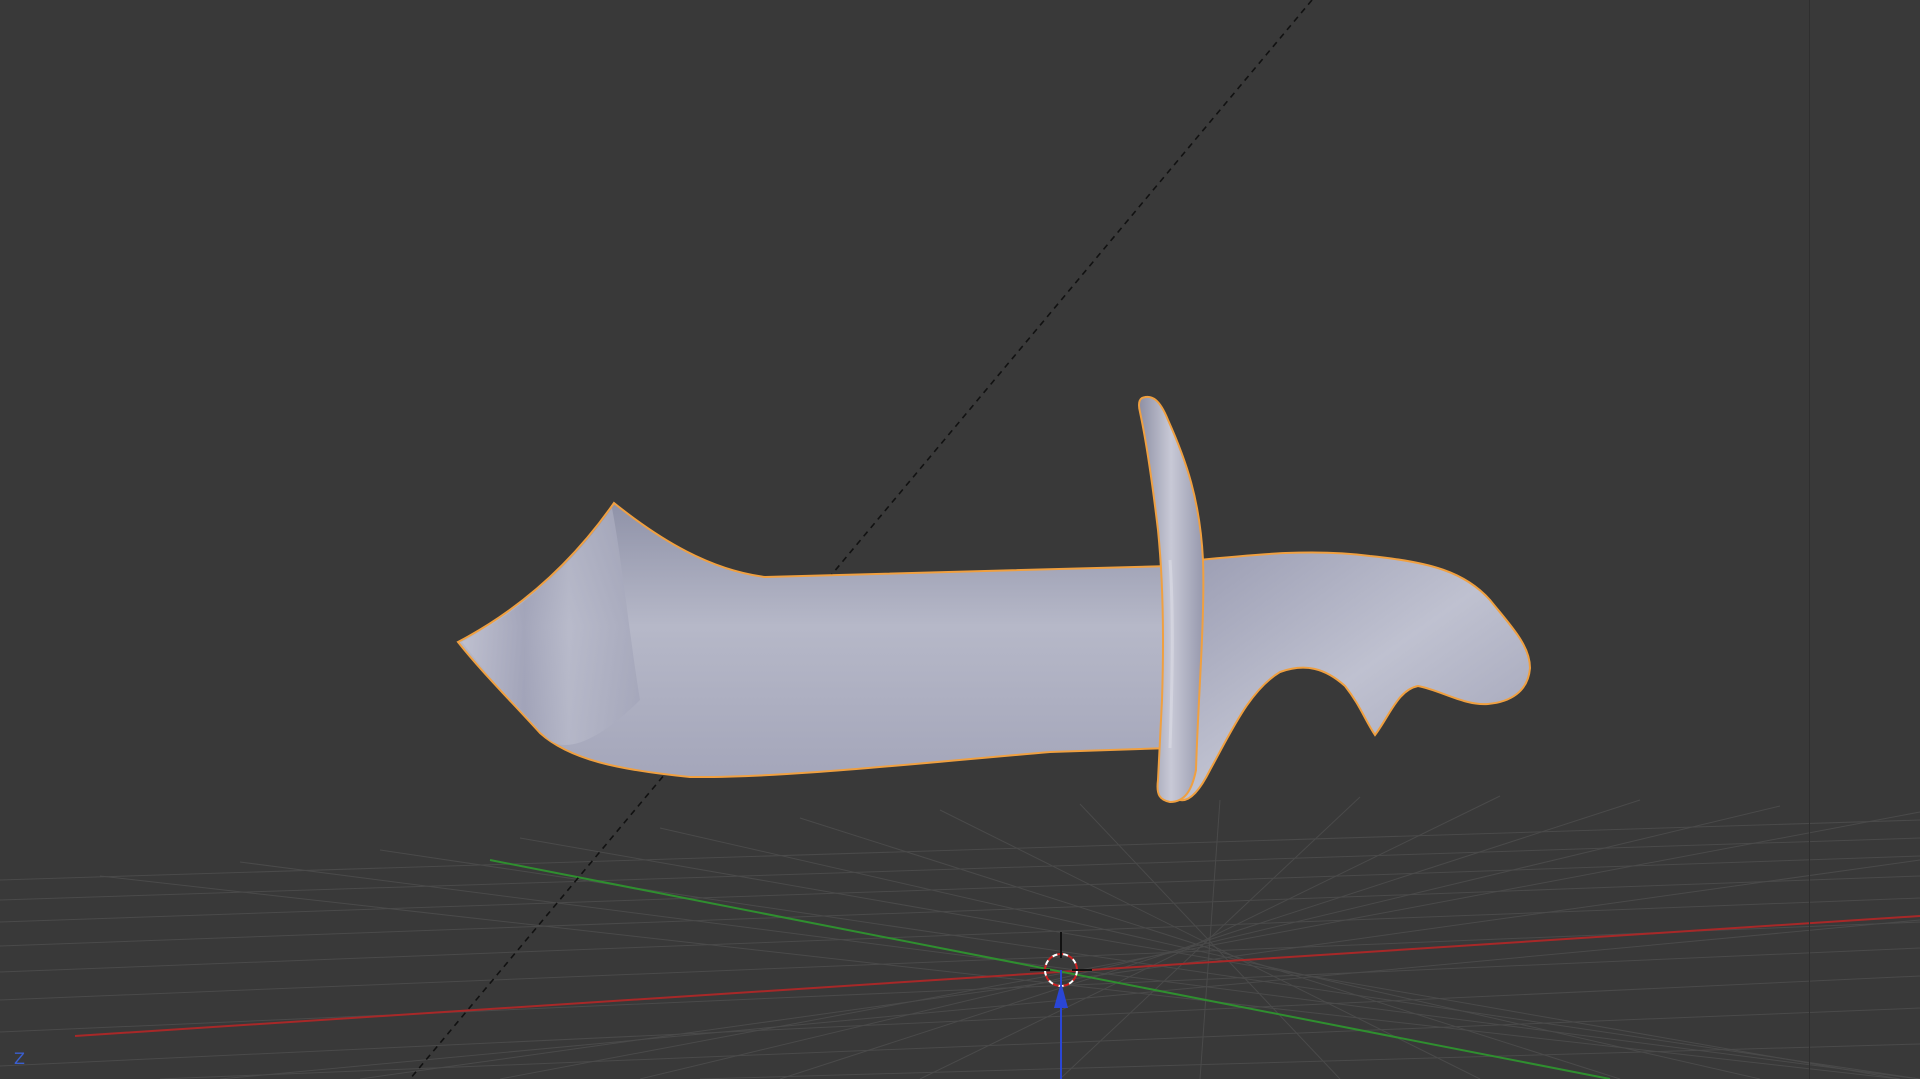 The image size is (1920, 1079). What do you see at coordinates (1354, 676) in the screenshot?
I see `knife-handle` at bounding box center [1354, 676].